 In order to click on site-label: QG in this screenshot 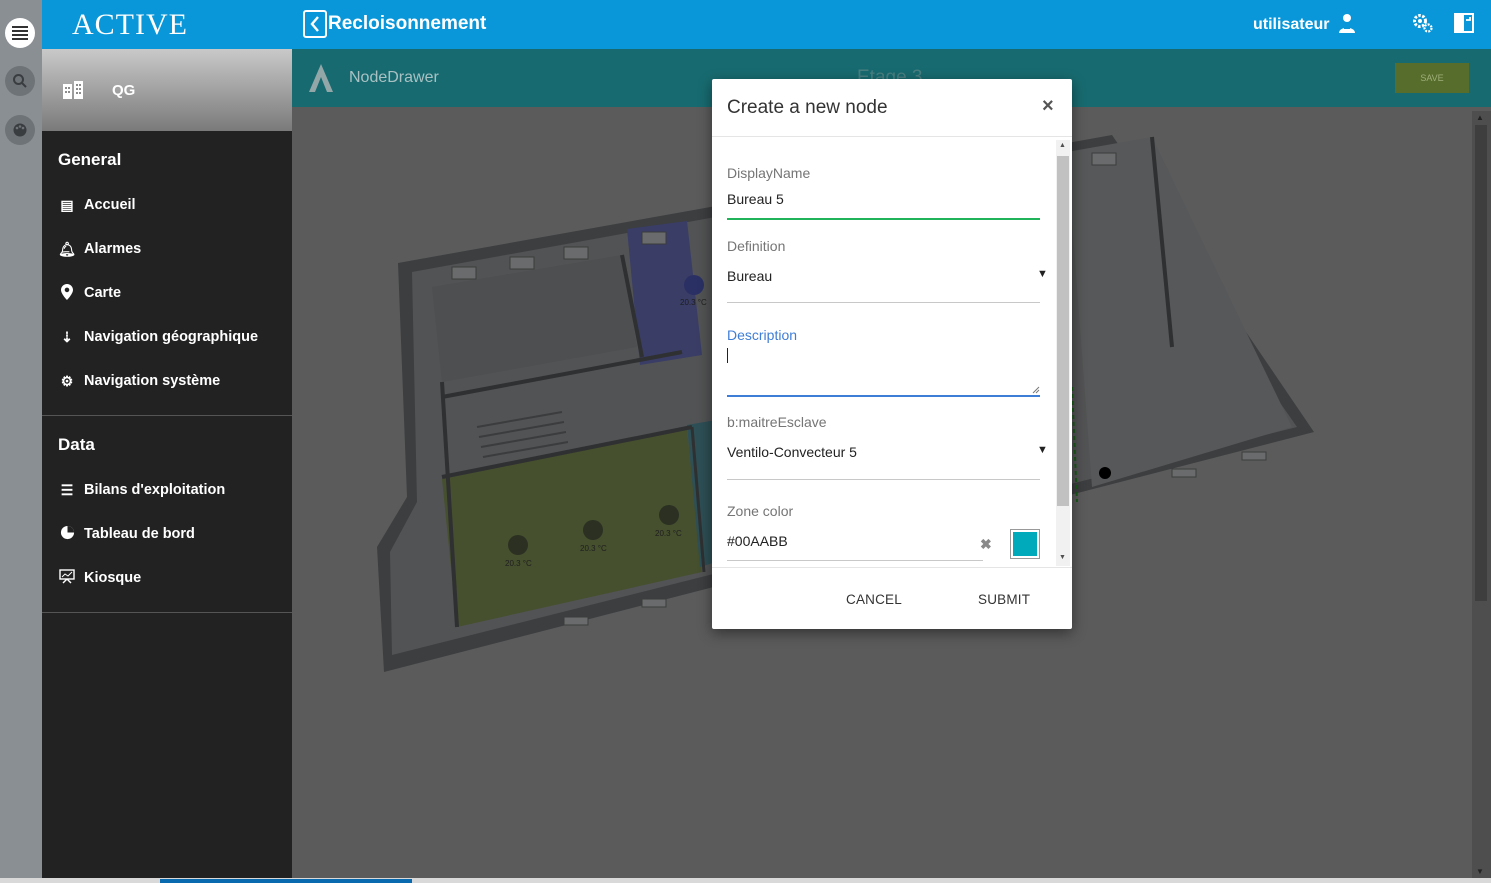, I will do `click(124, 90)`.